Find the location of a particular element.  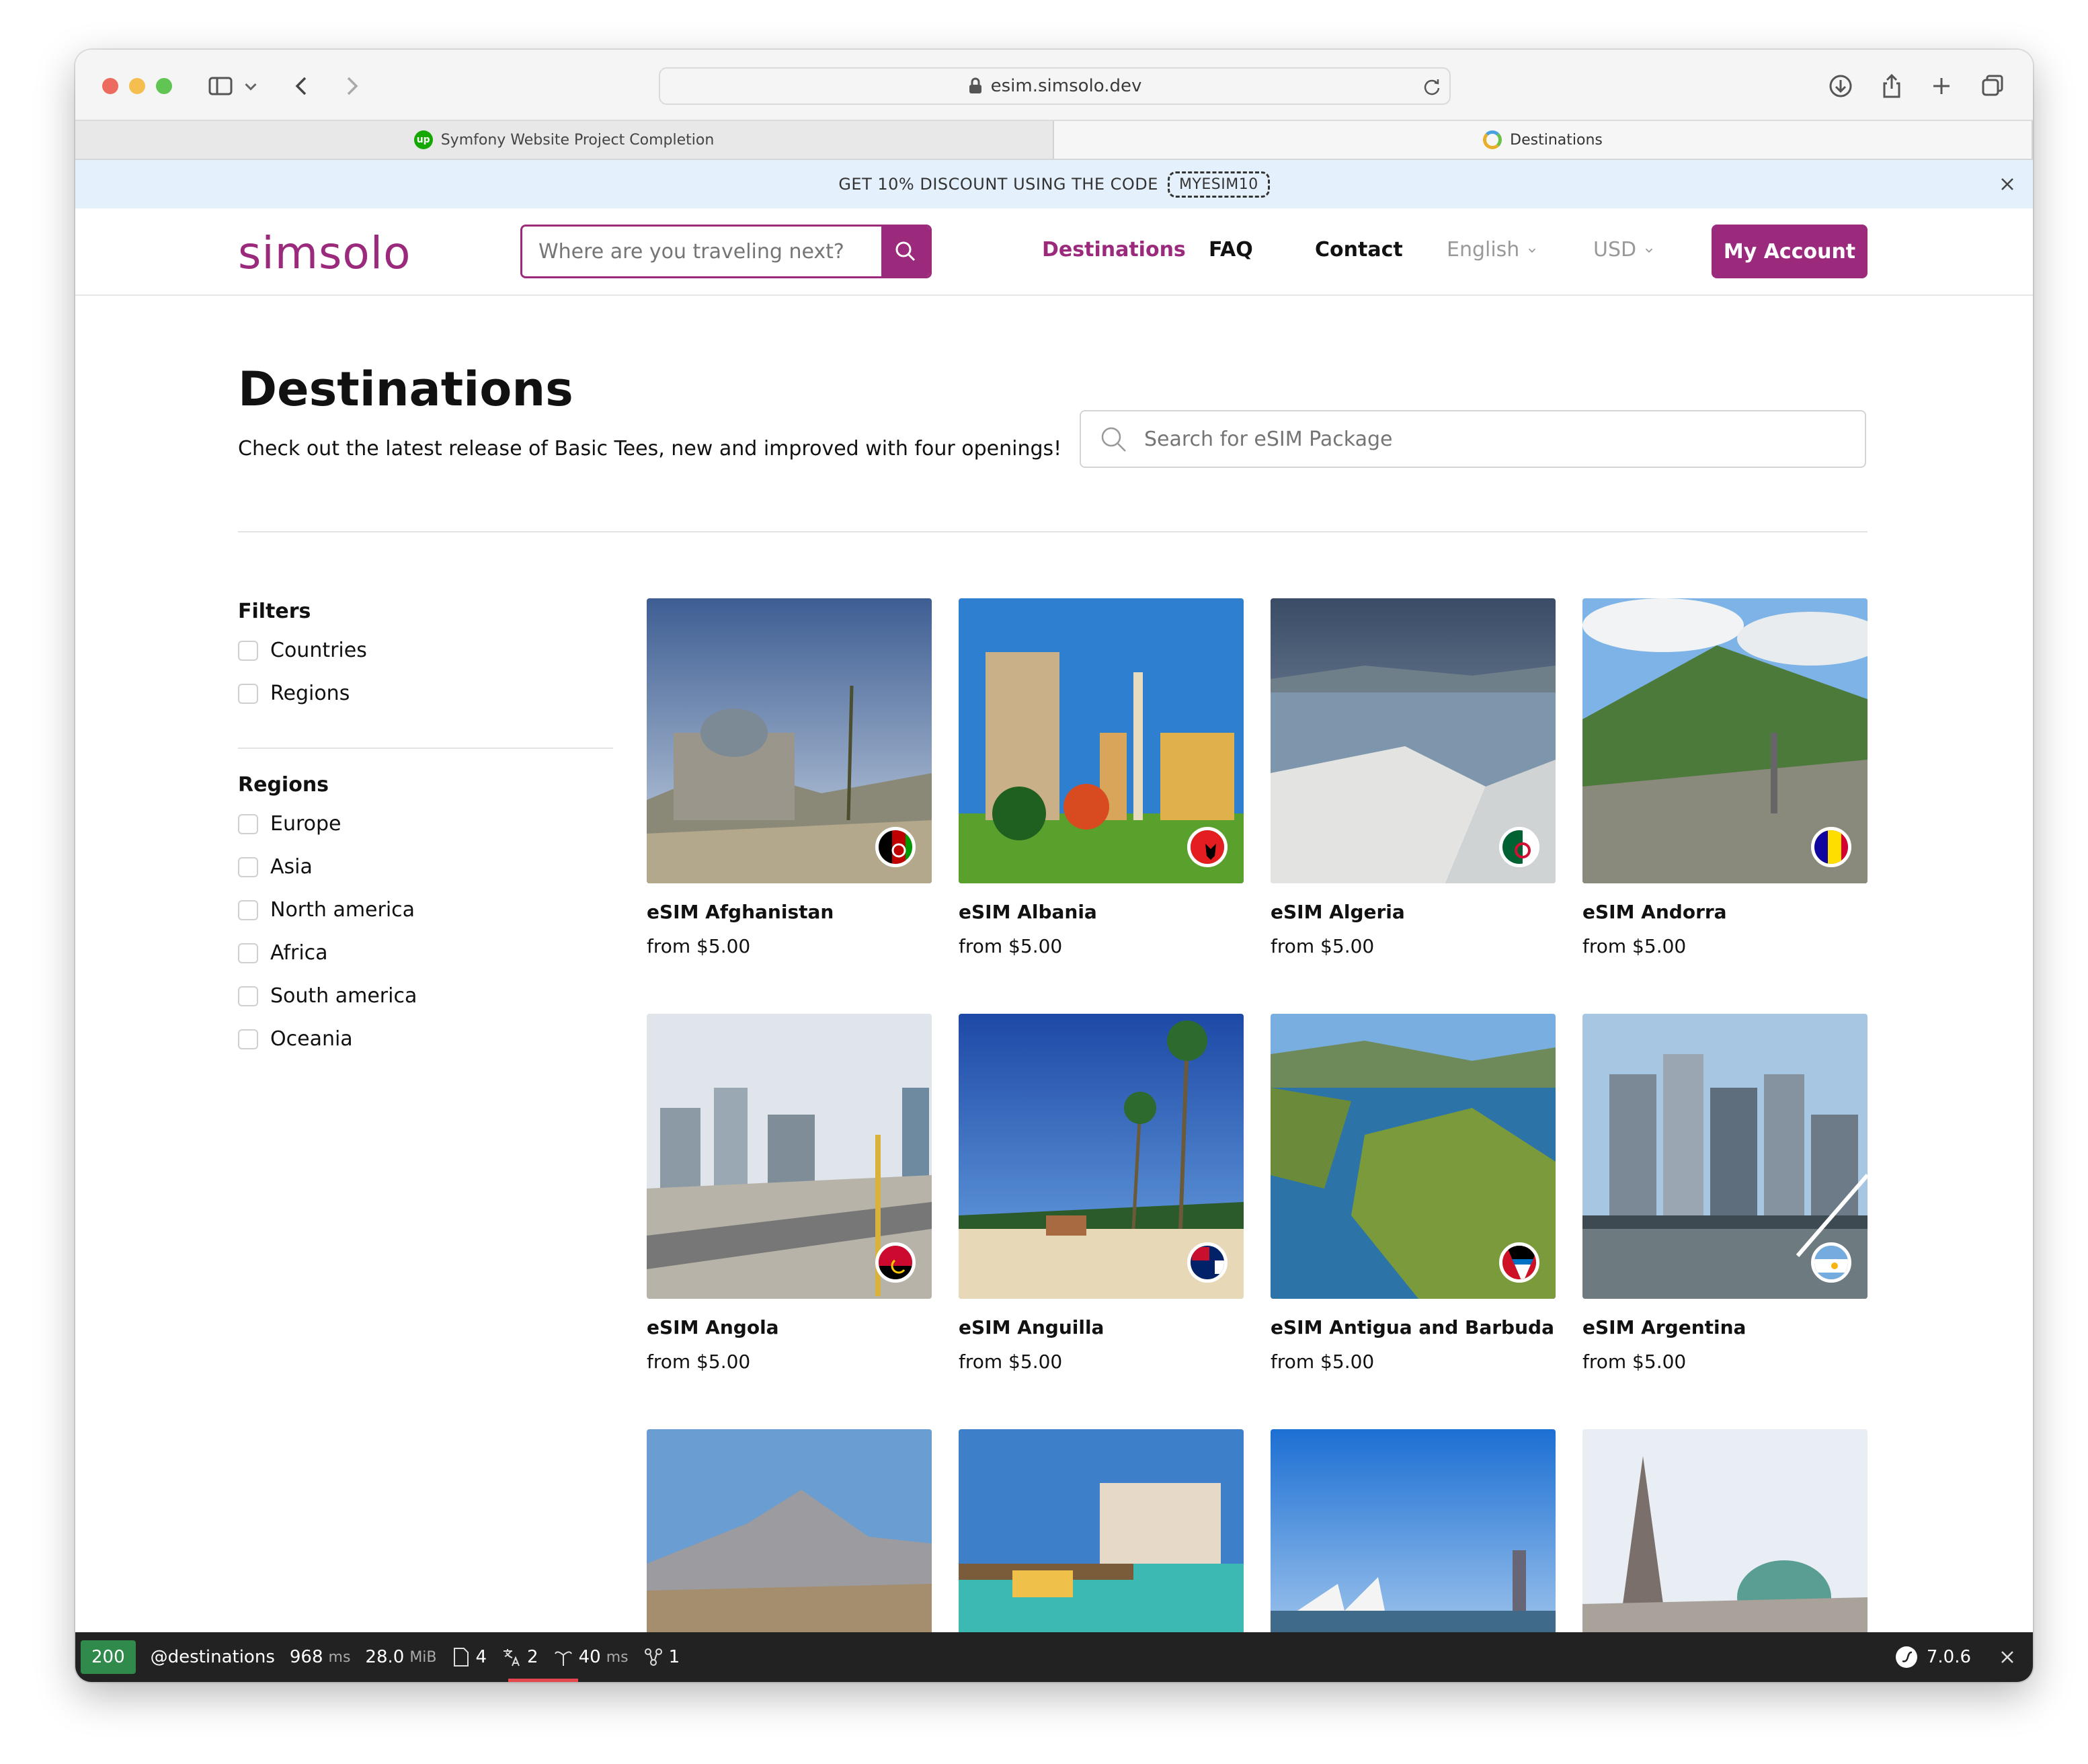

request-time: 968 ms is located at coordinates (320, 1657).